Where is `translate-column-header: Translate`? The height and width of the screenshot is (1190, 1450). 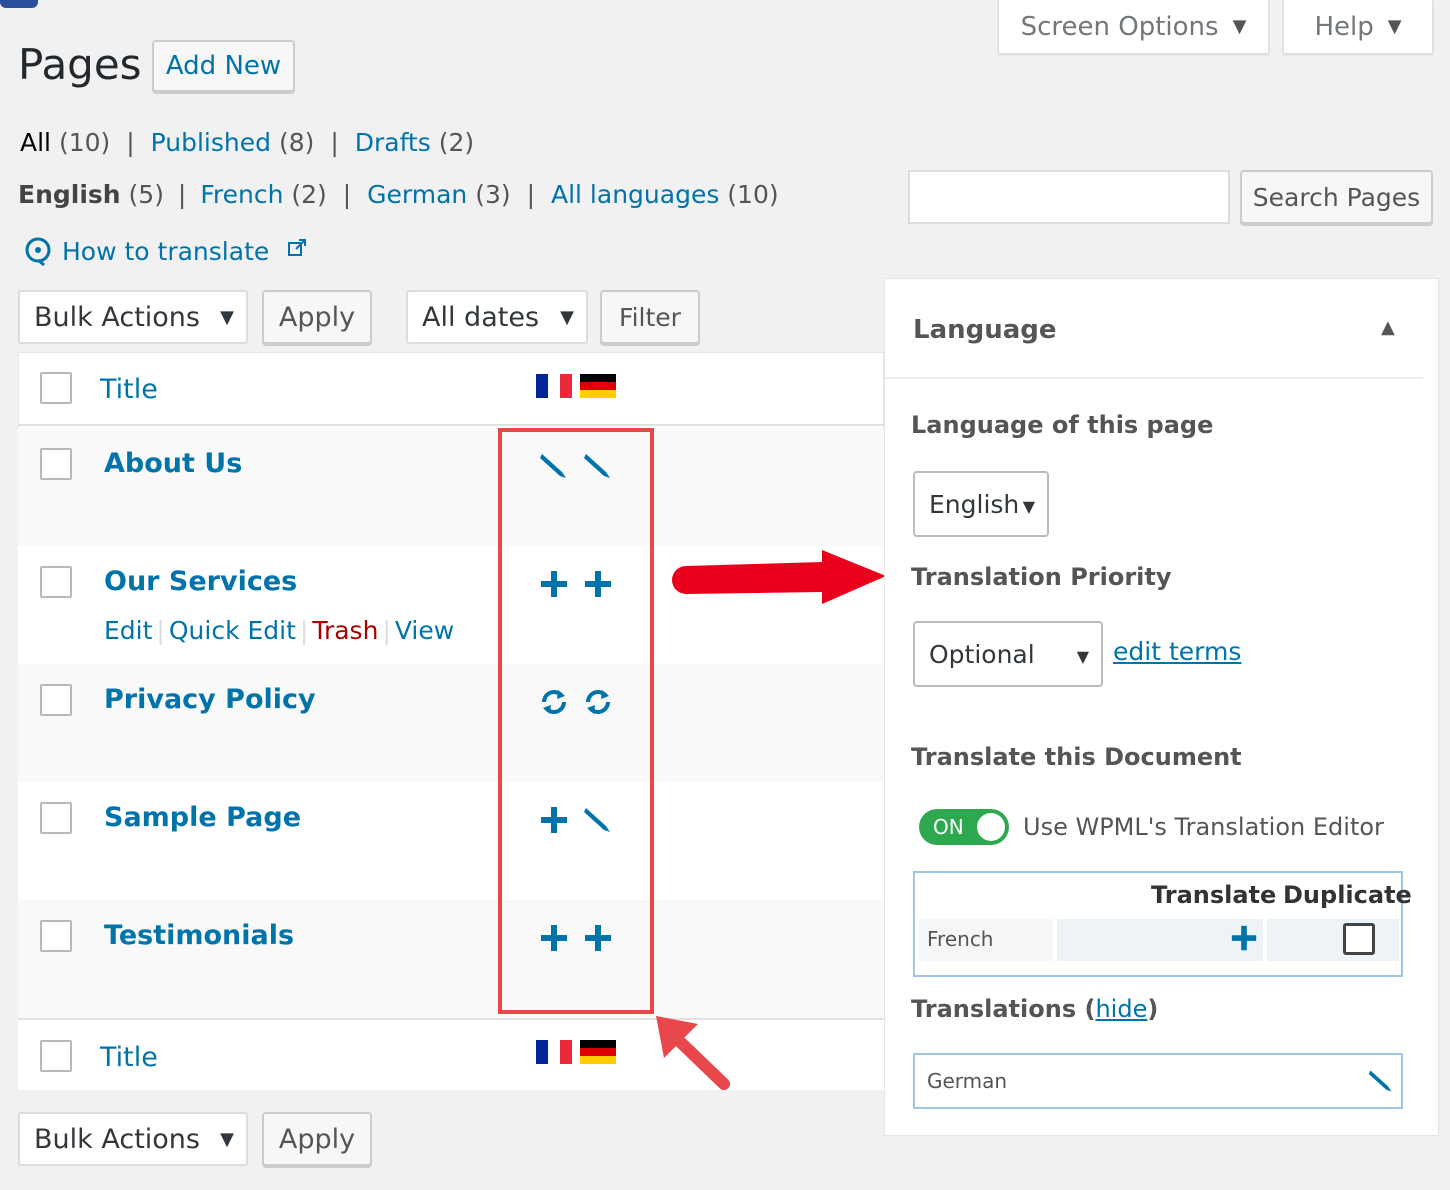
translate-column-header: Translate is located at coordinates (1214, 895).